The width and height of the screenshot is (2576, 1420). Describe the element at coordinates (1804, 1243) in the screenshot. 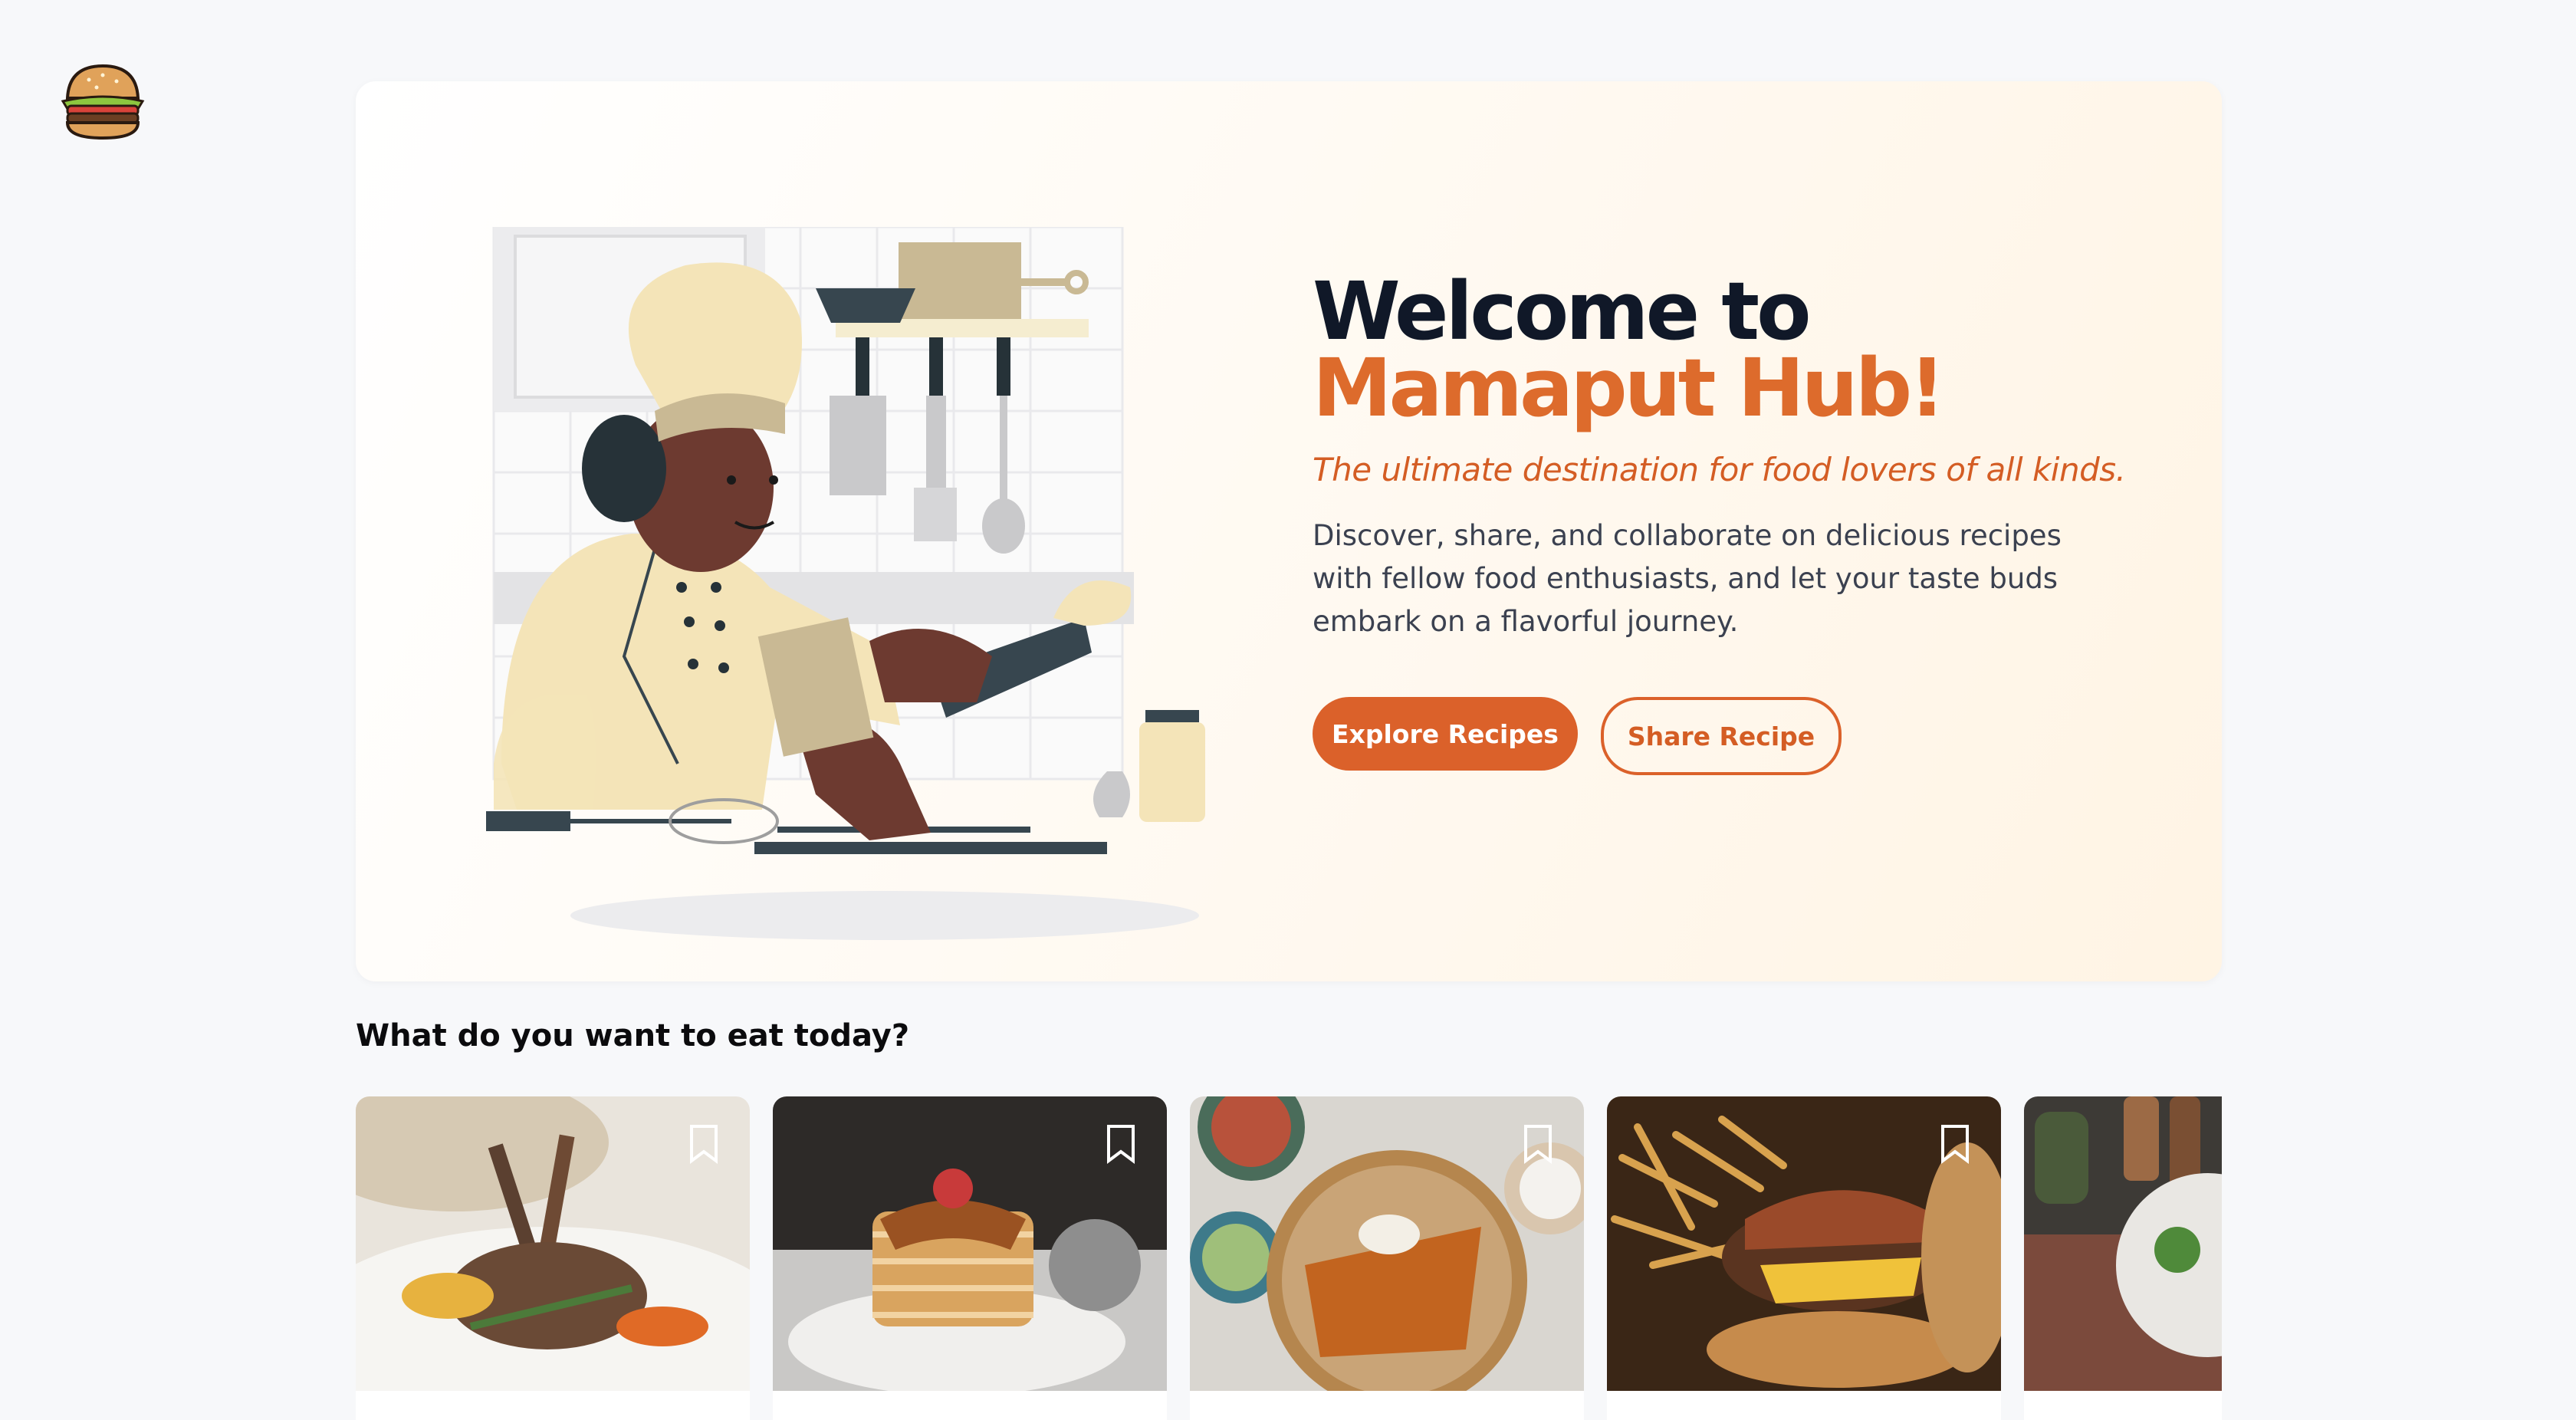

I see `burger-fries-photo` at that location.